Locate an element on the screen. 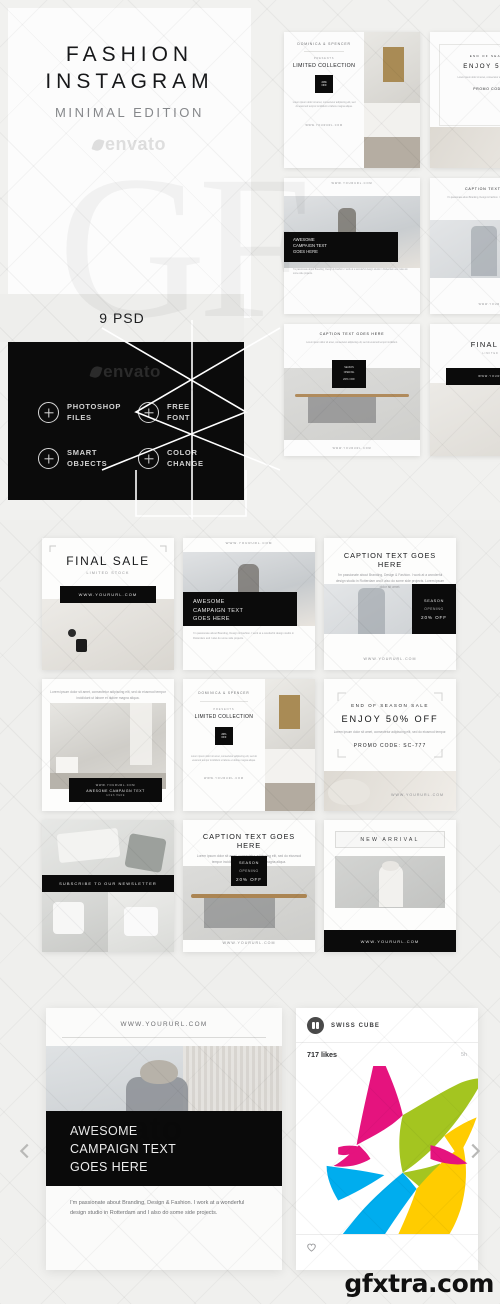  card-brand: DOMINICA & SPENCER is located at coordinates (224, 693).